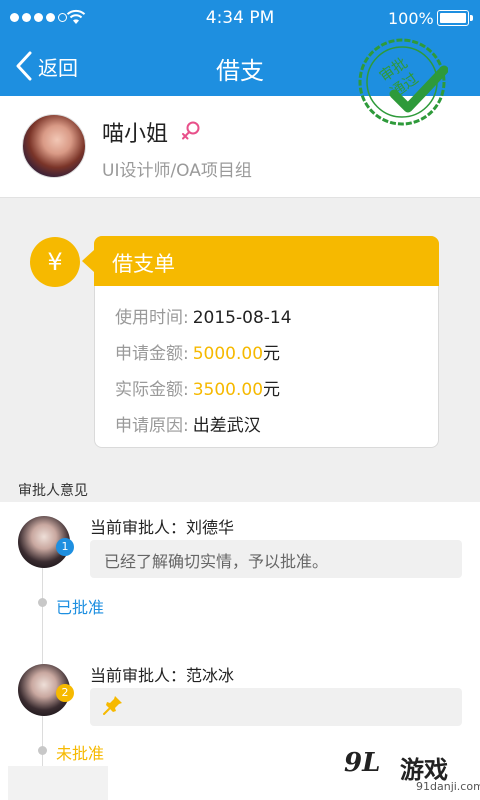 This screenshot has width=480, height=800. What do you see at coordinates (276, 559) in the screenshot?
I see `approver-comment: 已经了解确切实情，予以批准。` at bounding box center [276, 559].